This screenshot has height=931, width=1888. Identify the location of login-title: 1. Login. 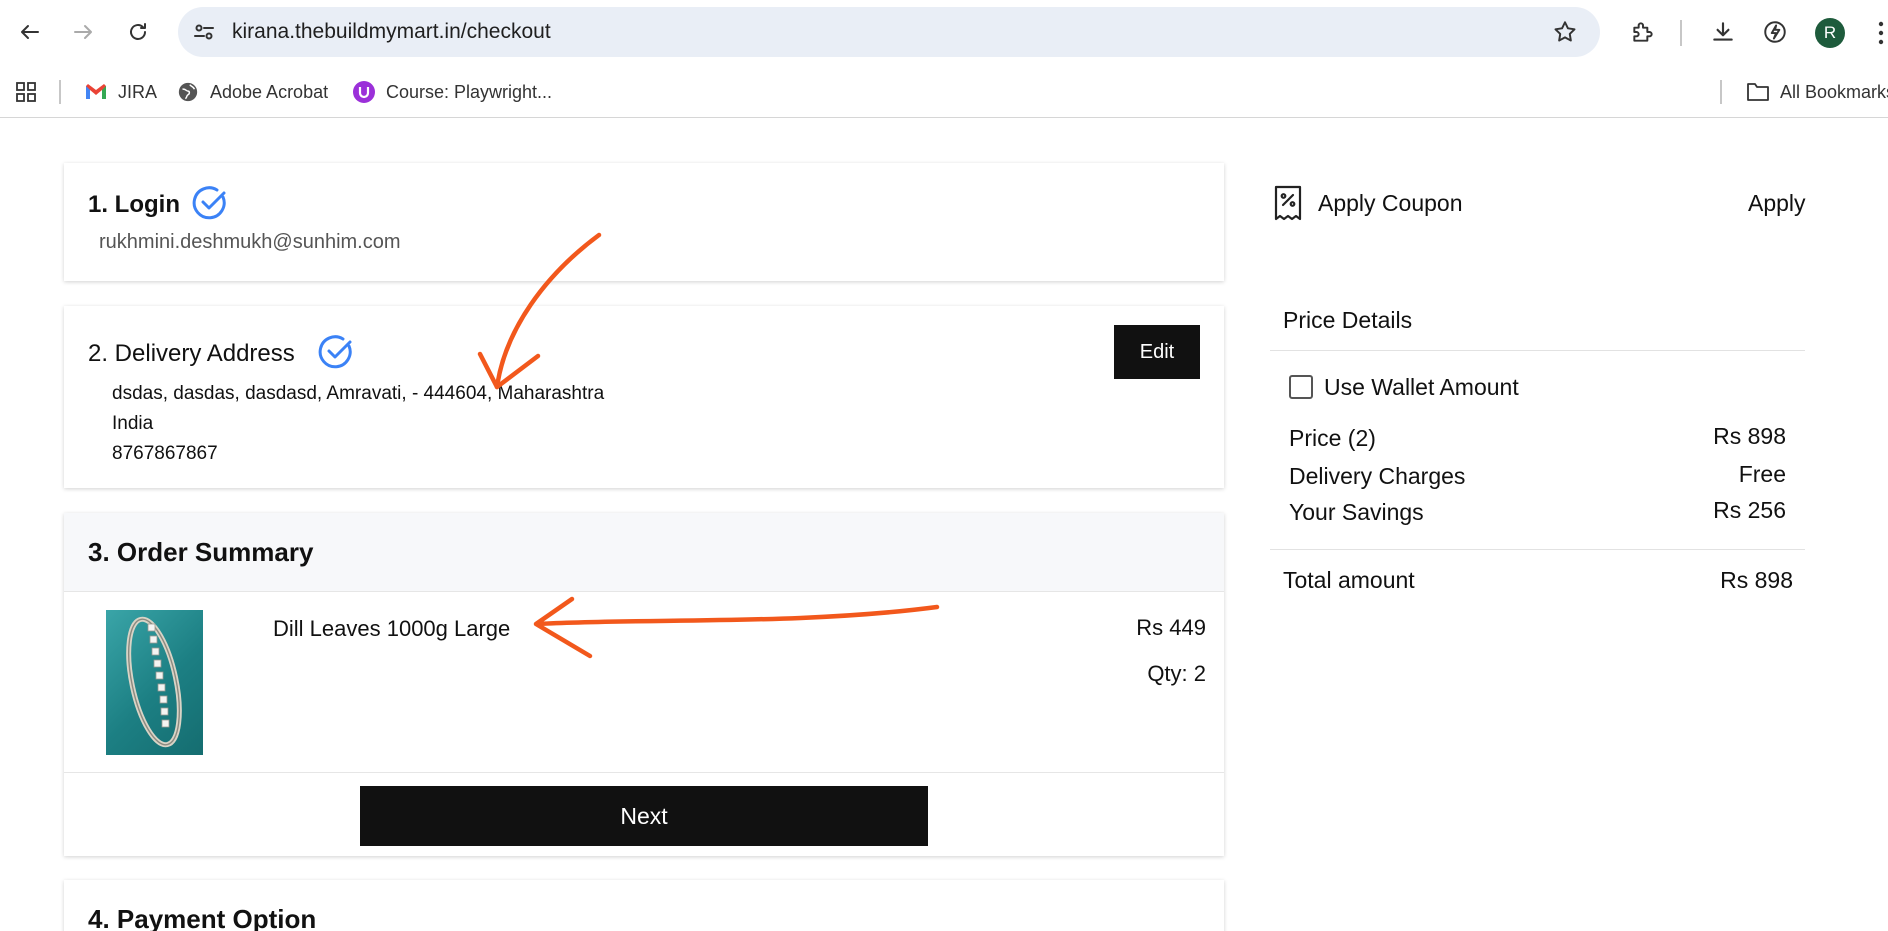
(134, 204).